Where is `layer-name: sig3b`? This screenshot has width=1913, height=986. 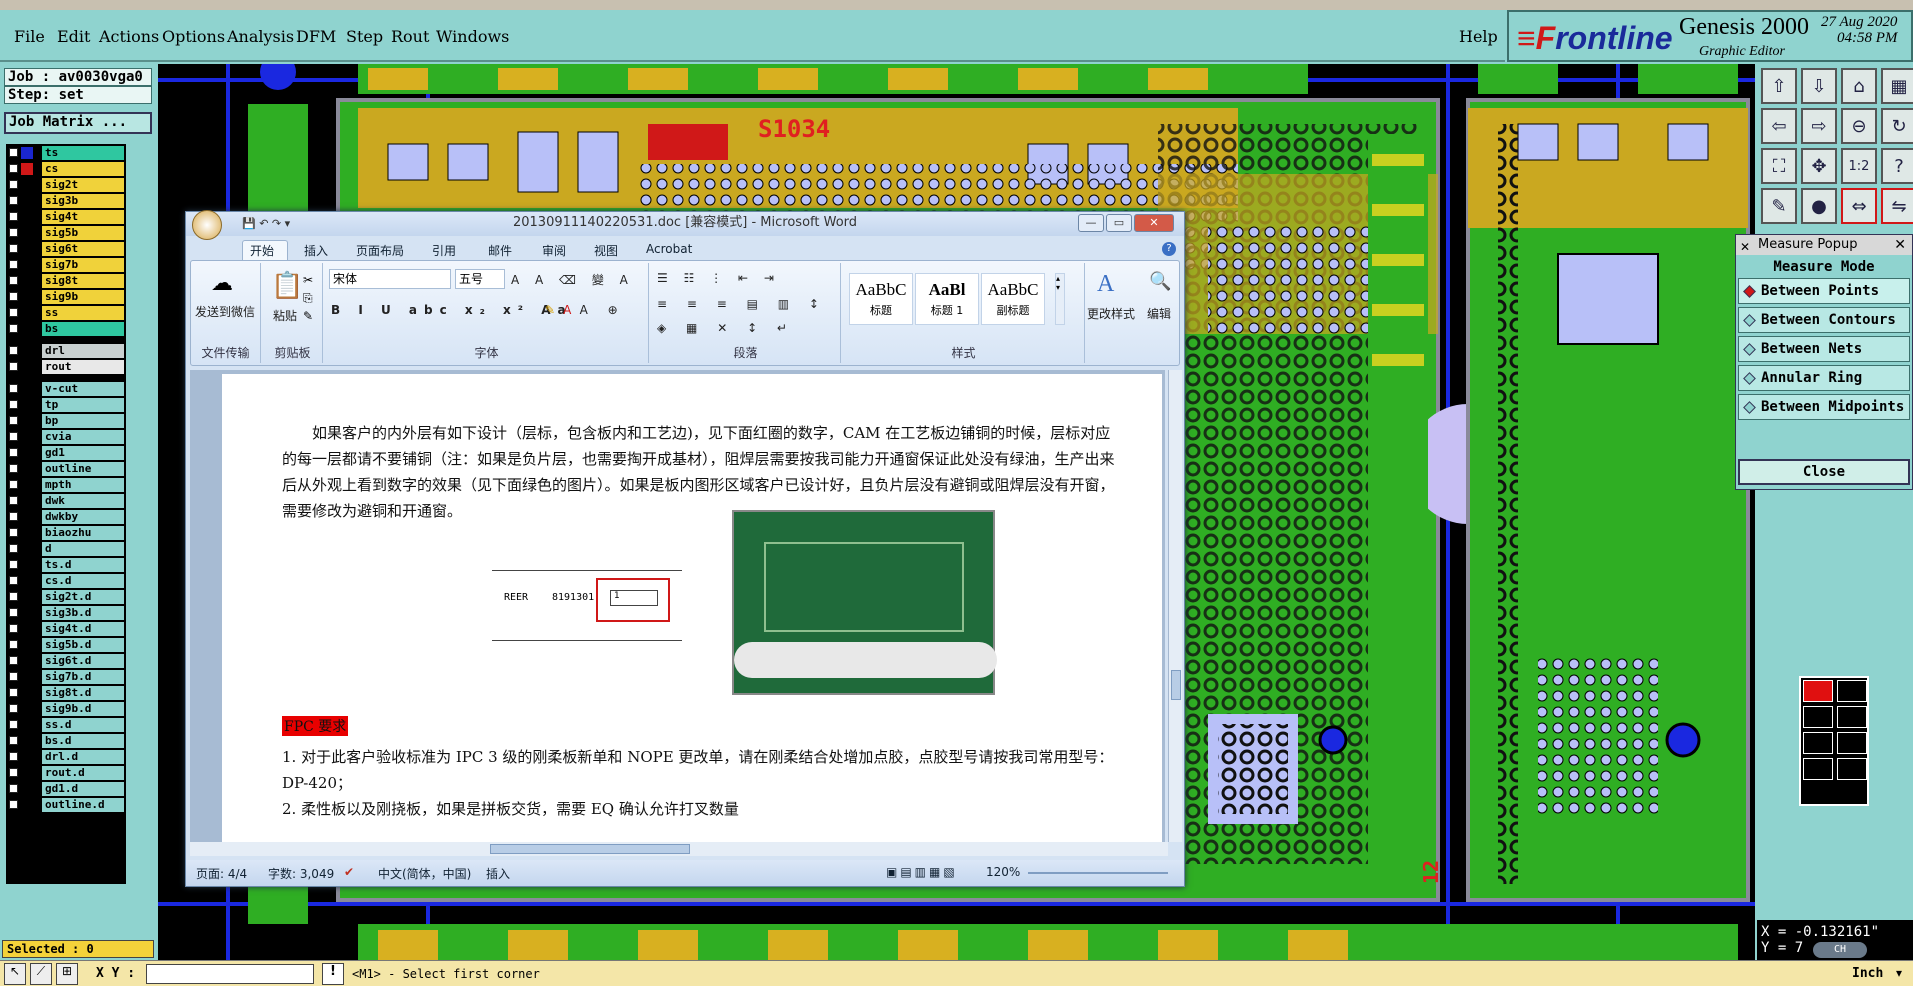
layer-name: sig3b is located at coordinates (83, 201).